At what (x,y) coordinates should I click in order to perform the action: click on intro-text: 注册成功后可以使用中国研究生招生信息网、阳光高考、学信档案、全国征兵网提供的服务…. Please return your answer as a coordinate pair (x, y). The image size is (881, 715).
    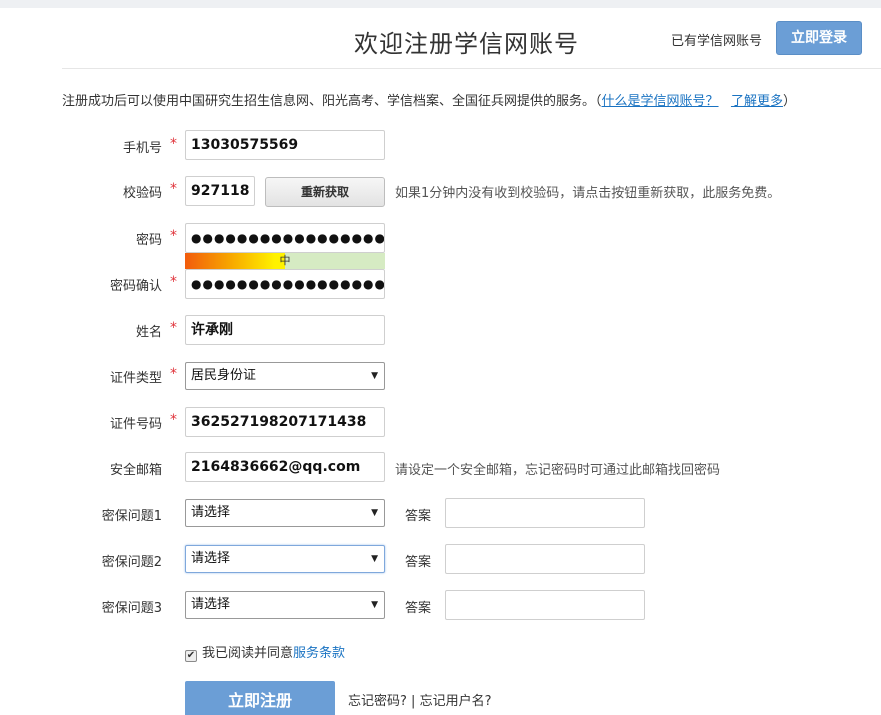
    Looking at the image, I should click on (332, 101).